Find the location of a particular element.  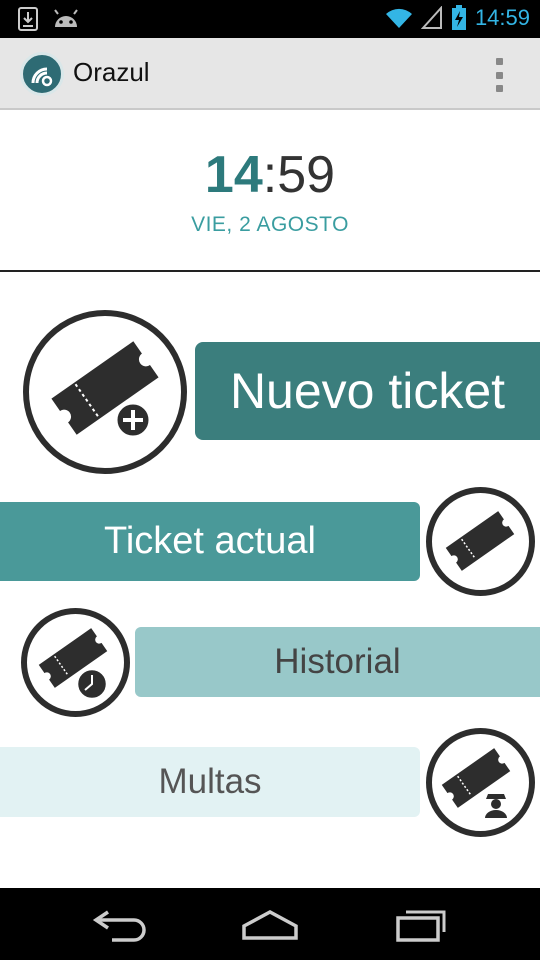

download-notification-icon is located at coordinates (28, 19).